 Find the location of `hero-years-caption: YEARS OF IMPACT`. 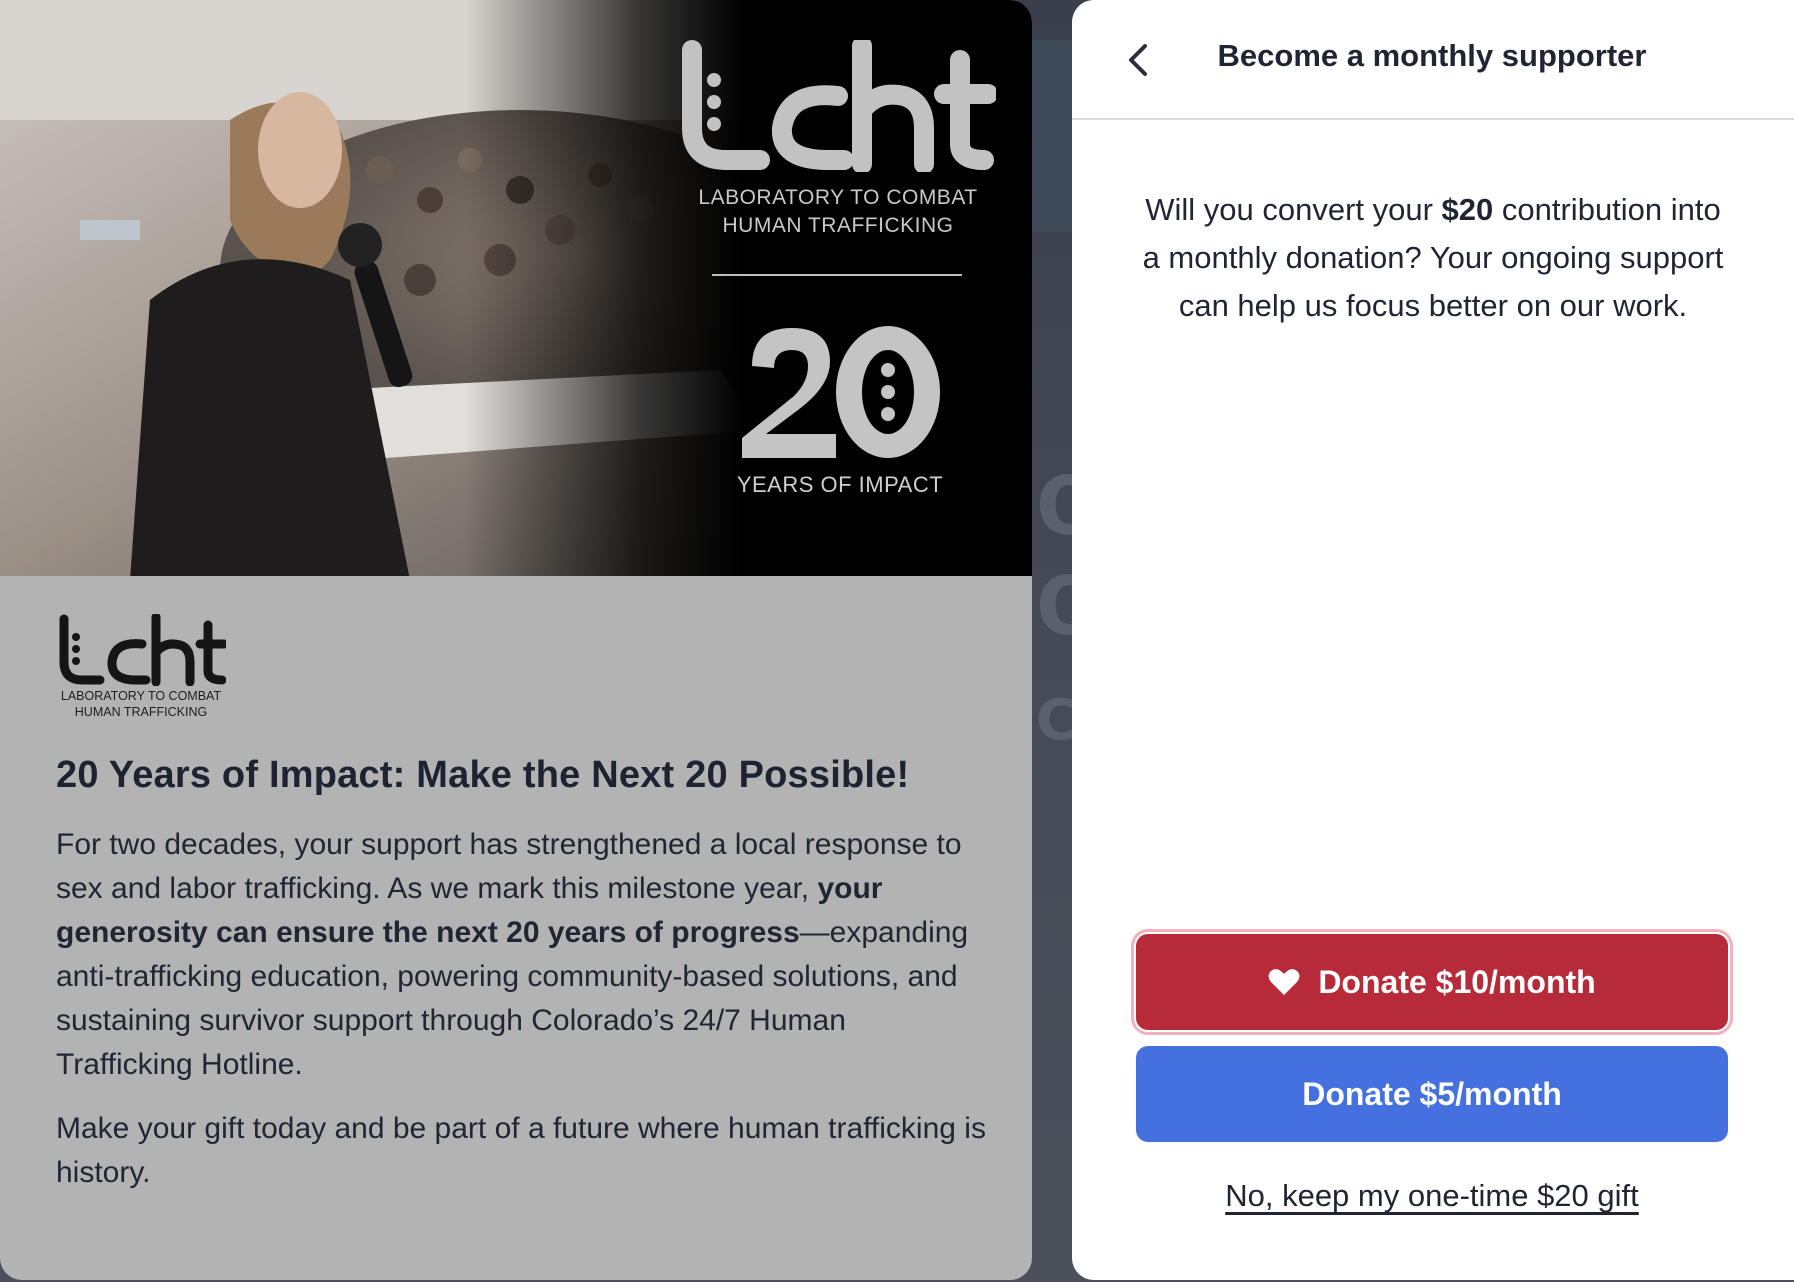

hero-years-caption: YEARS OF IMPACT is located at coordinates (840, 484).